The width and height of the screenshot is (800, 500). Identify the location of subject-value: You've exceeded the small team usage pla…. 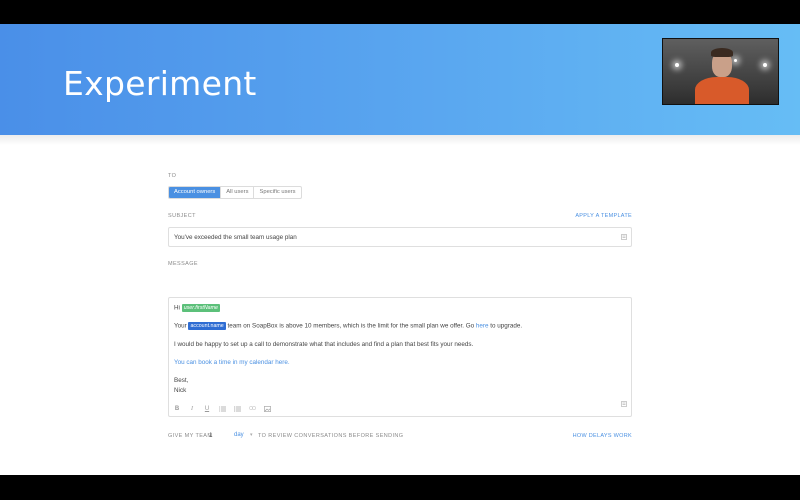
(235, 237).